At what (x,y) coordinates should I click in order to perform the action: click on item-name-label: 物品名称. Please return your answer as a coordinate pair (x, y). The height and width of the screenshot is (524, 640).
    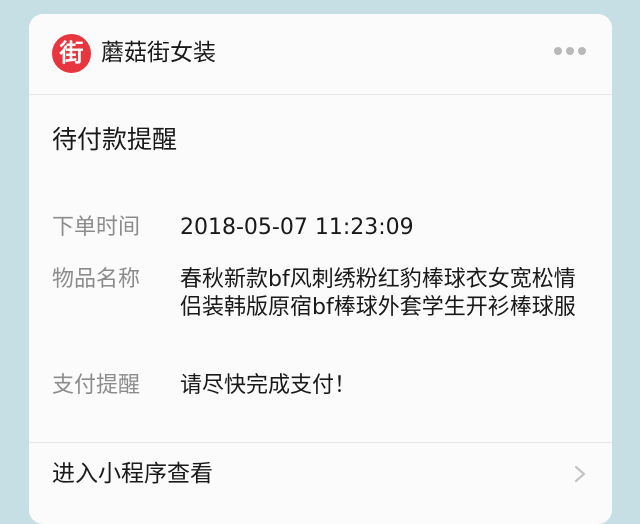
    Looking at the image, I should click on (96, 279).